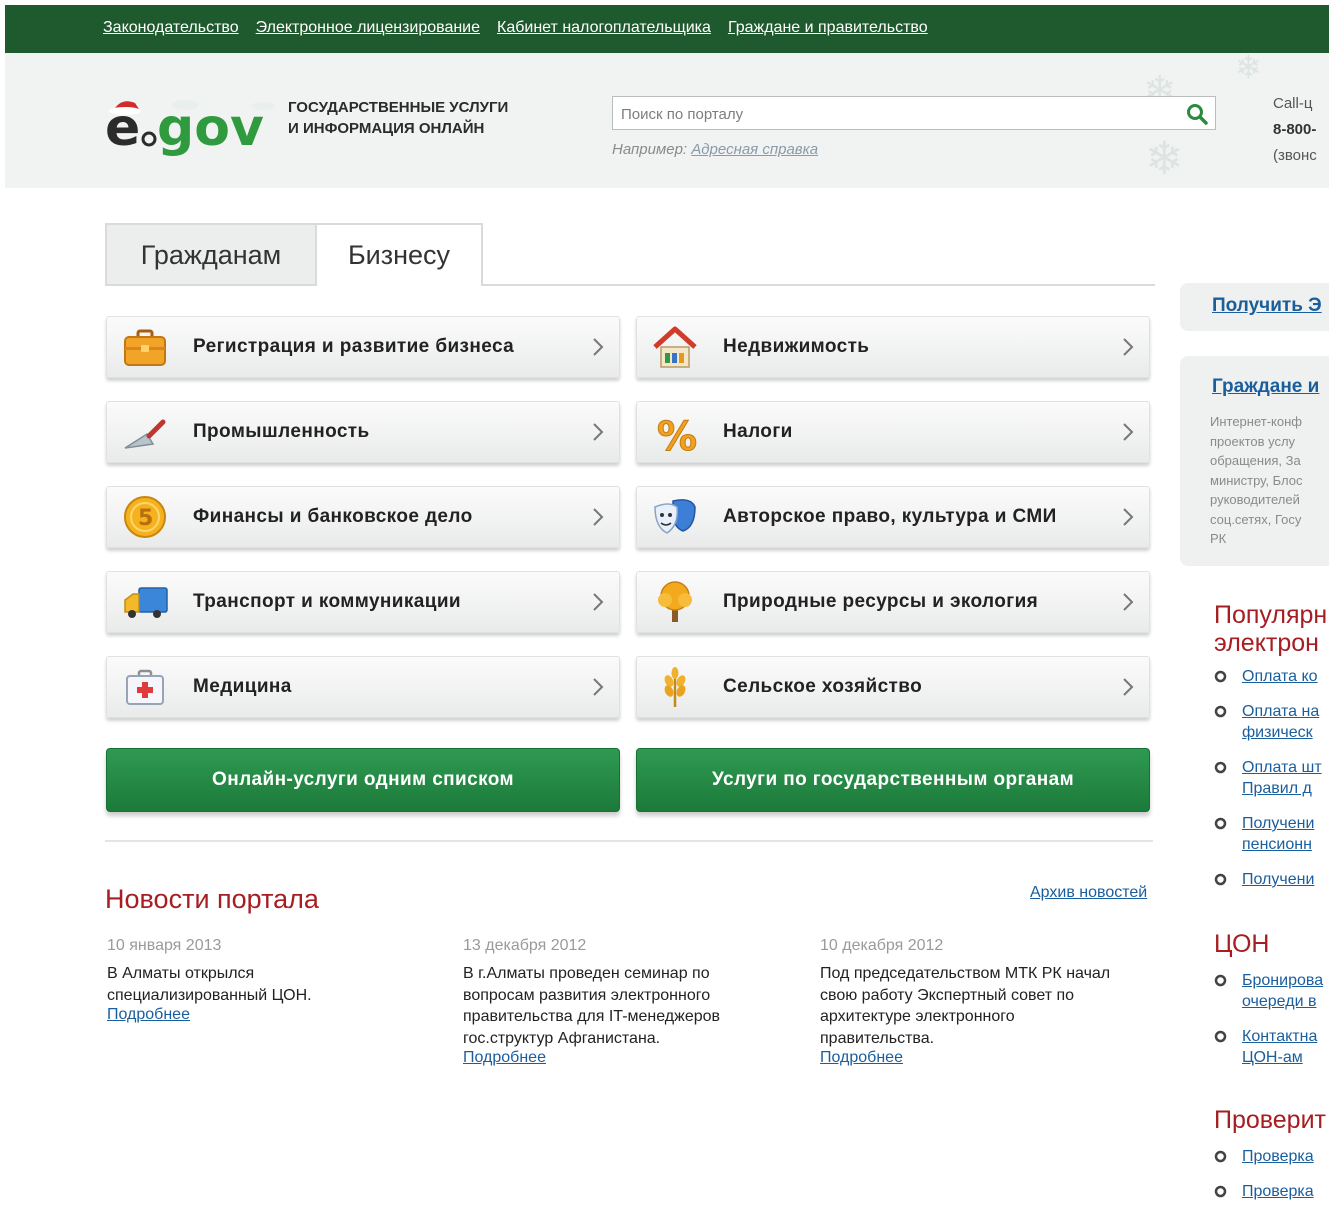 The height and width of the screenshot is (1224, 1329). What do you see at coordinates (675, 601) in the screenshot?
I see `tree-icon` at bounding box center [675, 601].